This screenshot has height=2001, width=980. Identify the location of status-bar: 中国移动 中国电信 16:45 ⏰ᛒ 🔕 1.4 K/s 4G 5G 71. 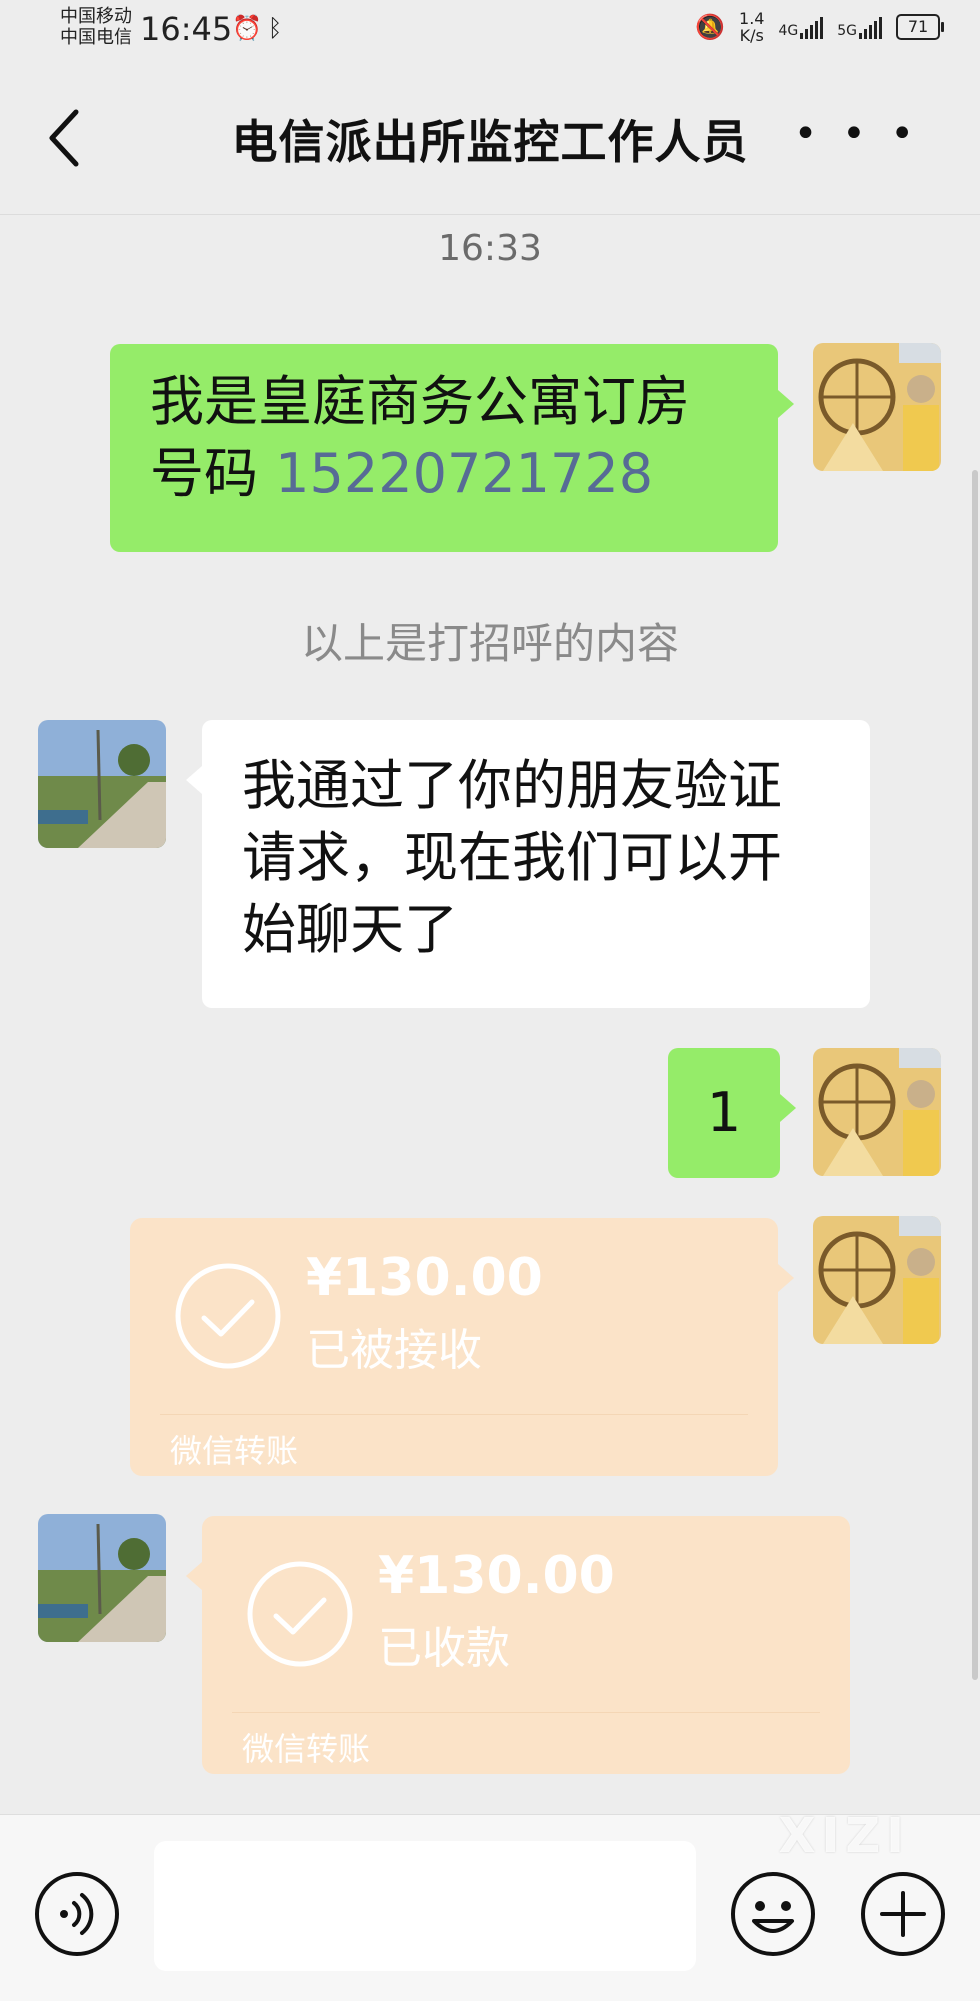
(490, 29).